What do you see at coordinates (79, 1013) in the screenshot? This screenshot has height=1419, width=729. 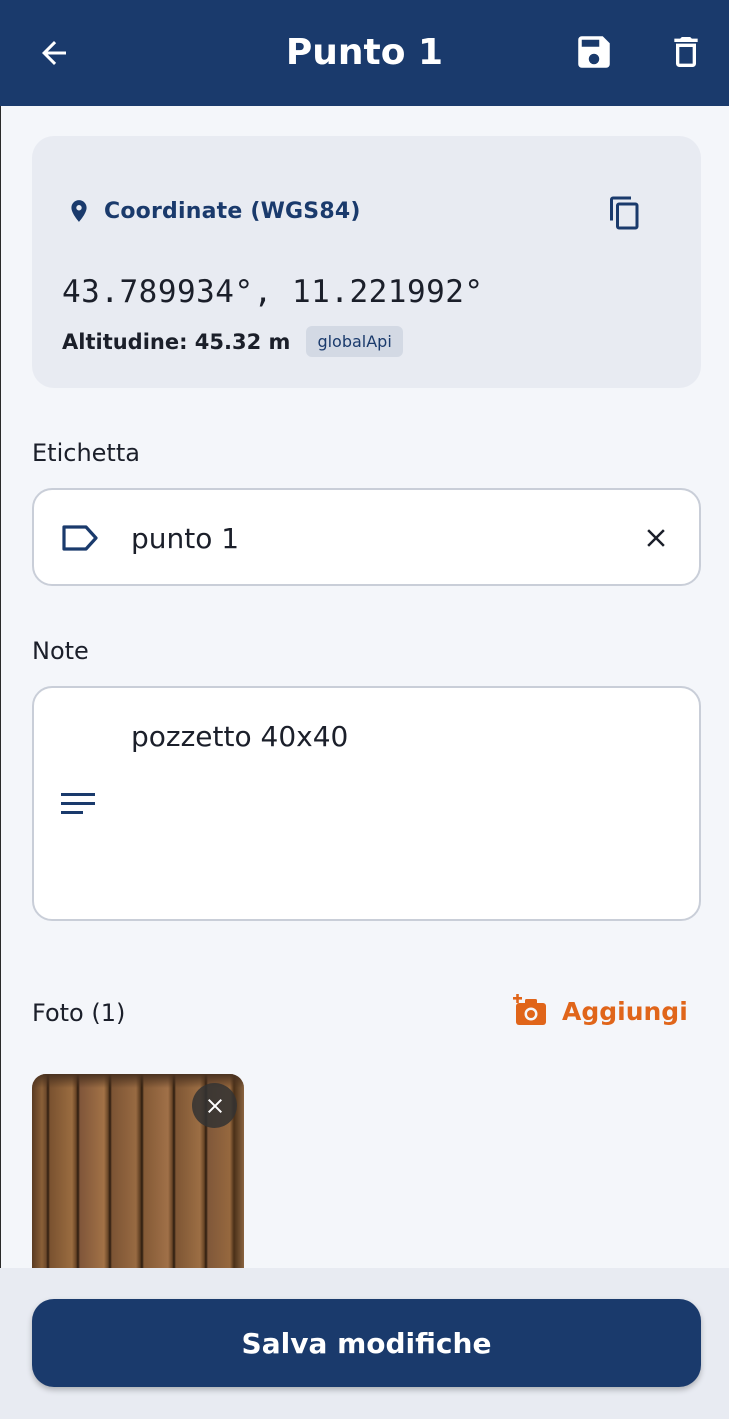 I see `photos-section-title: Foto (1)` at bounding box center [79, 1013].